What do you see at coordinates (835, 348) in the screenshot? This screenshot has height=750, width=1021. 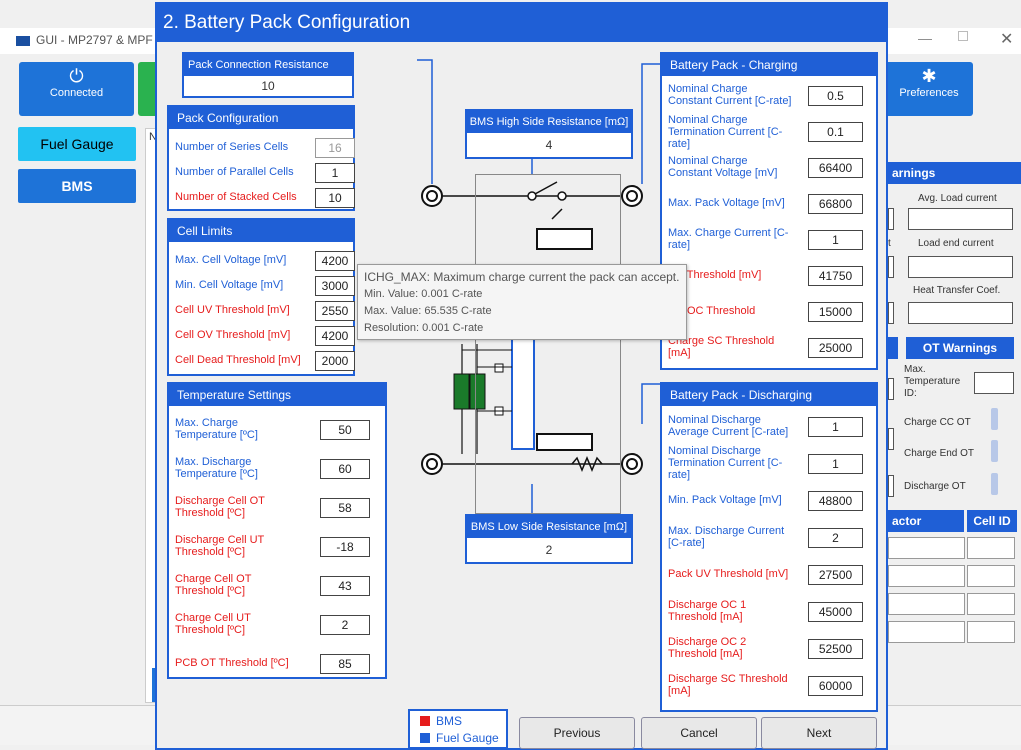 I see `config-row-value-input: 25000` at bounding box center [835, 348].